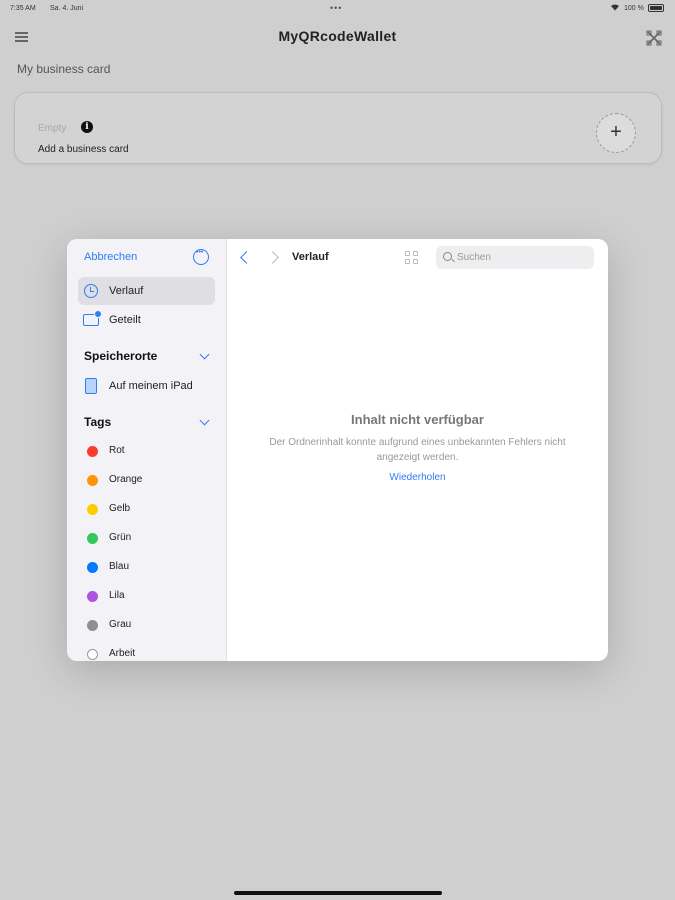 The image size is (675, 900). I want to click on tag-label: Rot, so click(117, 450).